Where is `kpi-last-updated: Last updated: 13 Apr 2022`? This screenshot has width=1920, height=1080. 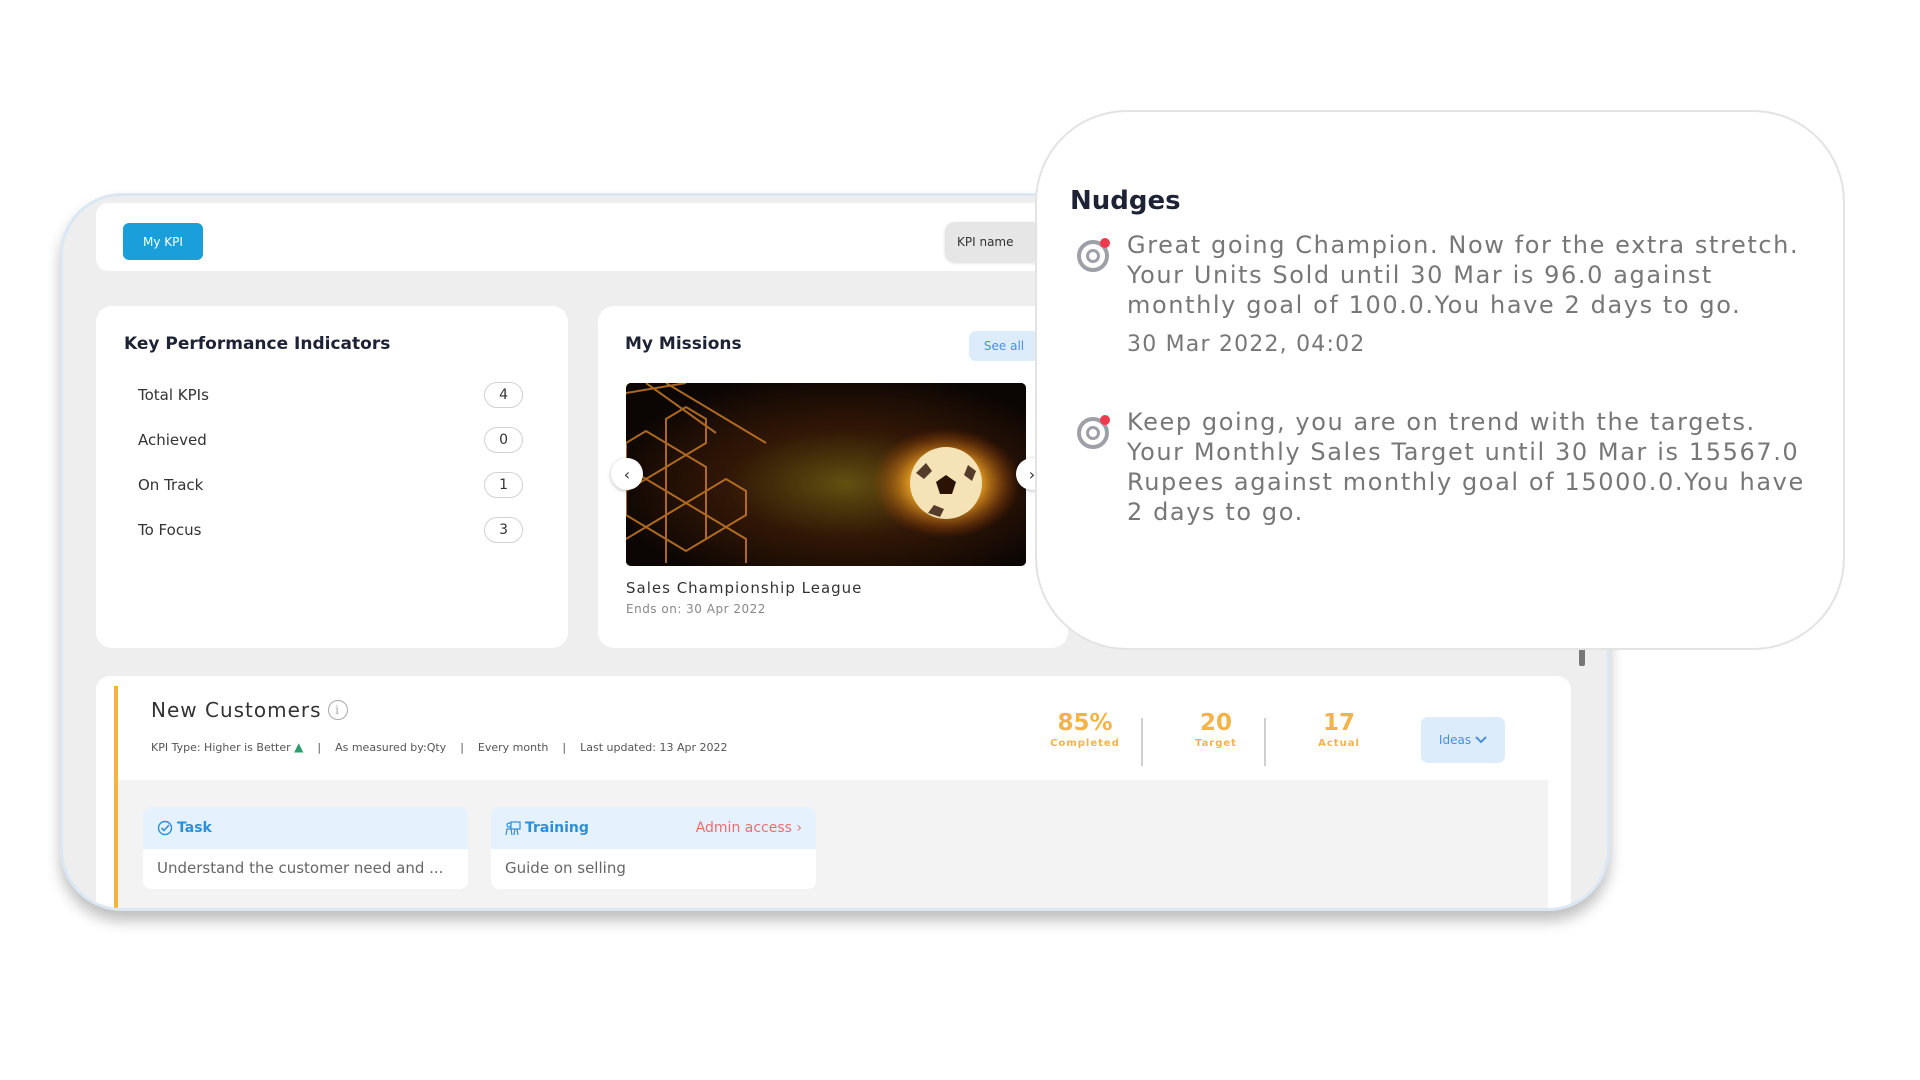
kpi-last-updated: Last updated: 13 Apr 2022 is located at coordinates (654, 747).